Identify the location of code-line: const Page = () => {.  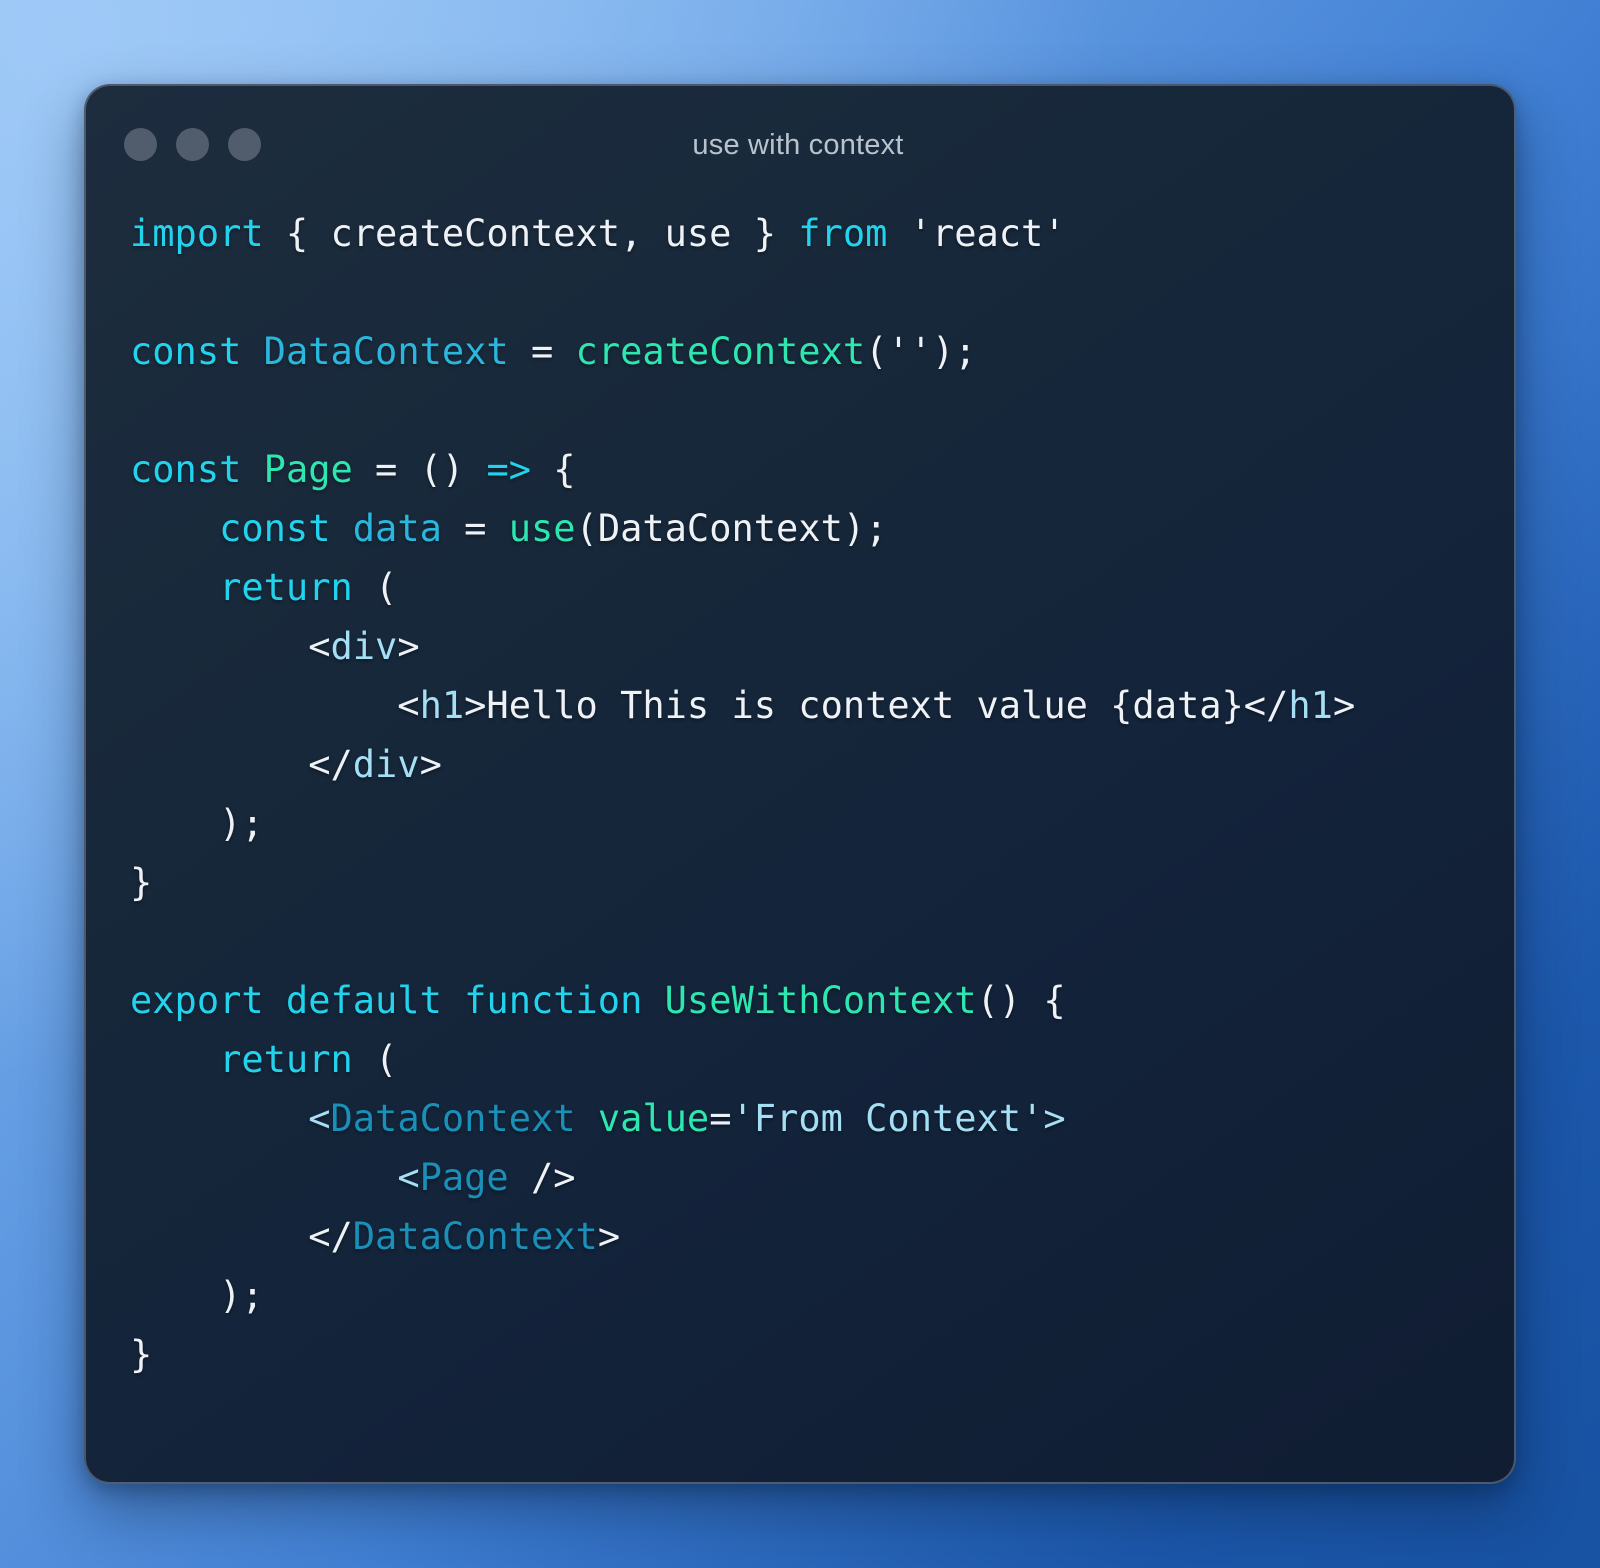
(800, 469).